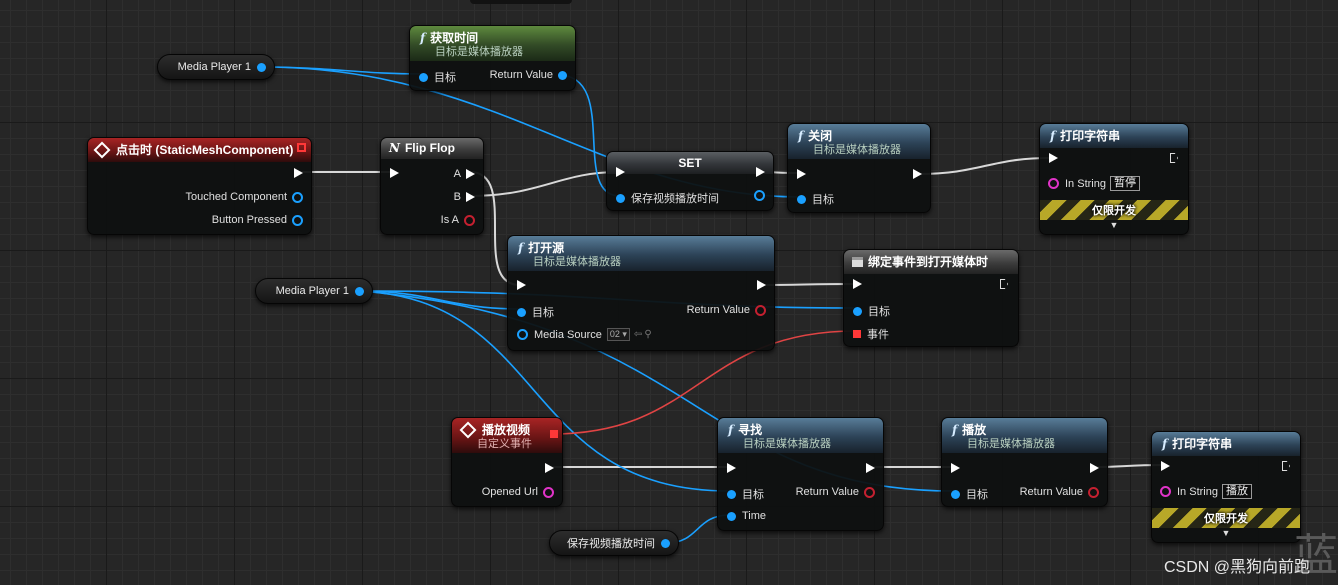 This screenshot has width=1338, height=585. Describe the element at coordinates (857, 334) in the screenshot. I see `event-delegate-pin` at that location.